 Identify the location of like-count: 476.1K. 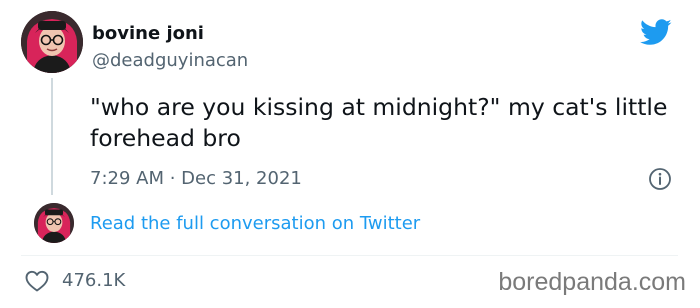
(93, 281).